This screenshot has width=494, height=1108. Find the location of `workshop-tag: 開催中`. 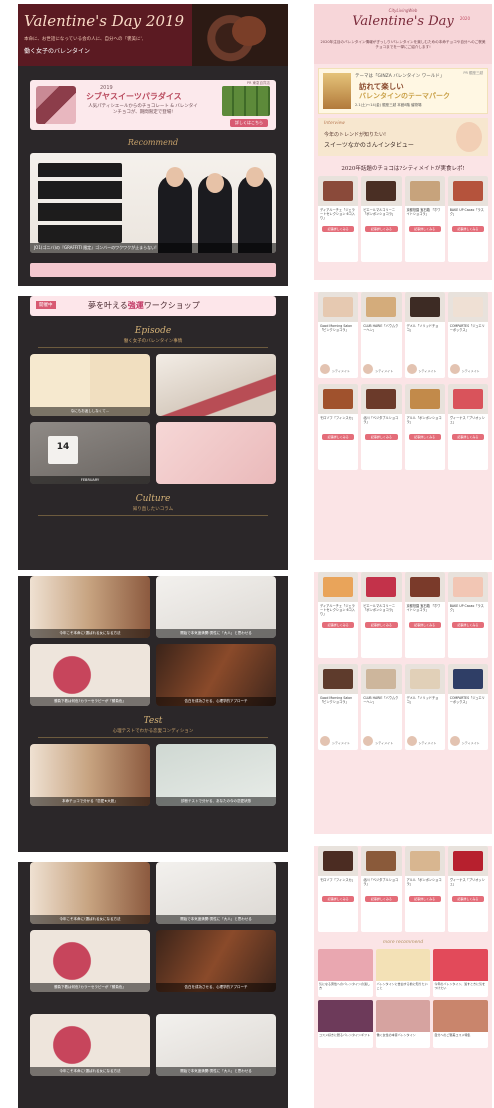

workshop-tag: 開催中 is located at coordinates (46, 305).